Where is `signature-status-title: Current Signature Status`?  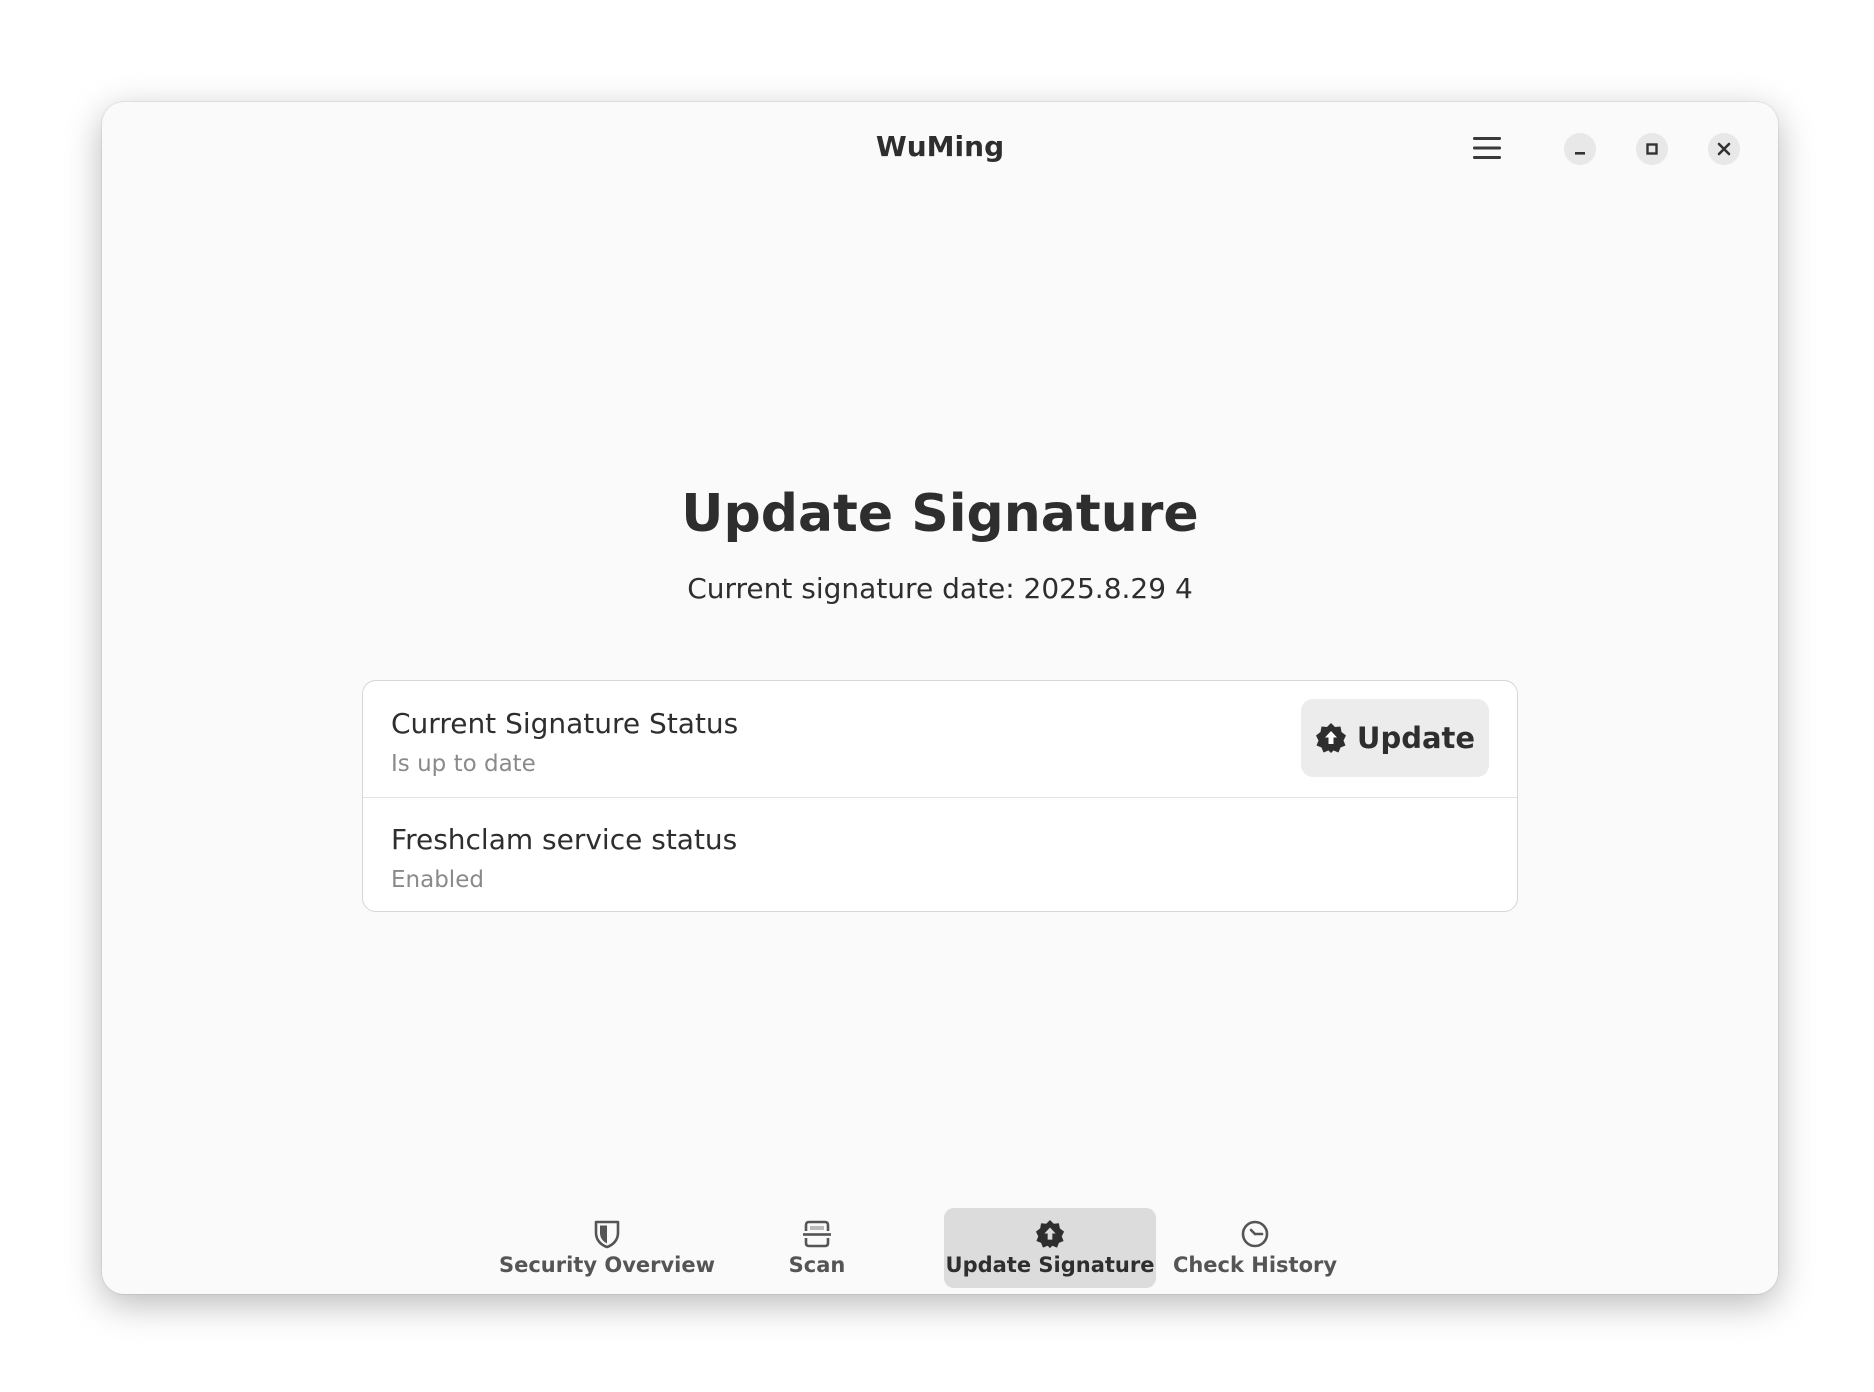
signature-status-title: Current Signature Status is located at coordinates (565, 723).